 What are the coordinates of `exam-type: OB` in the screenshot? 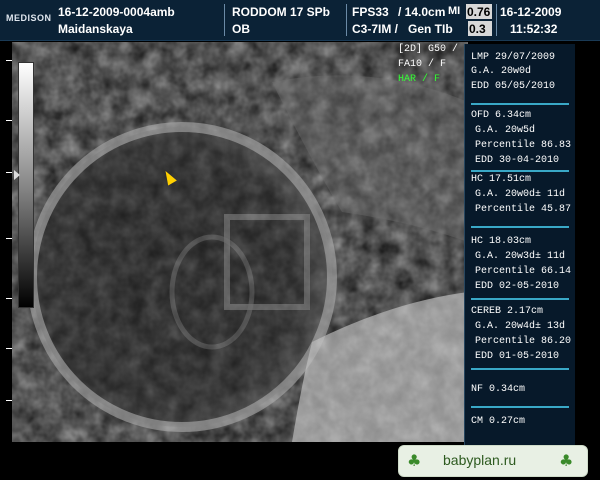 It's located at (241, 29).